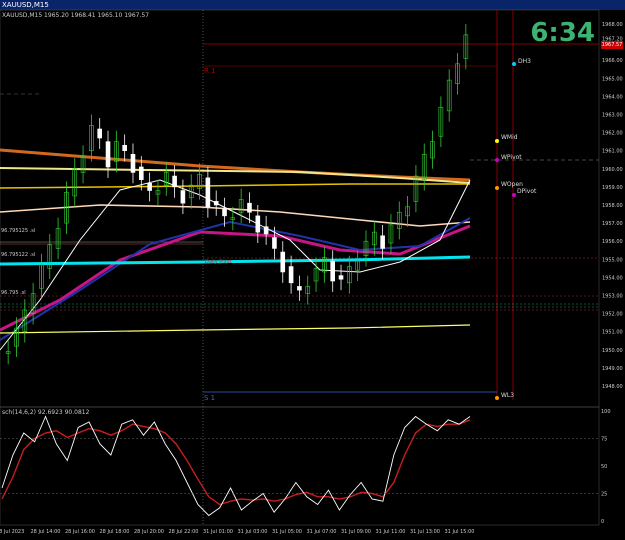  Describe the element at coordinates (115, 532) in the screenshot. I see `time-tick: 28 Jul 18:00` at that location.